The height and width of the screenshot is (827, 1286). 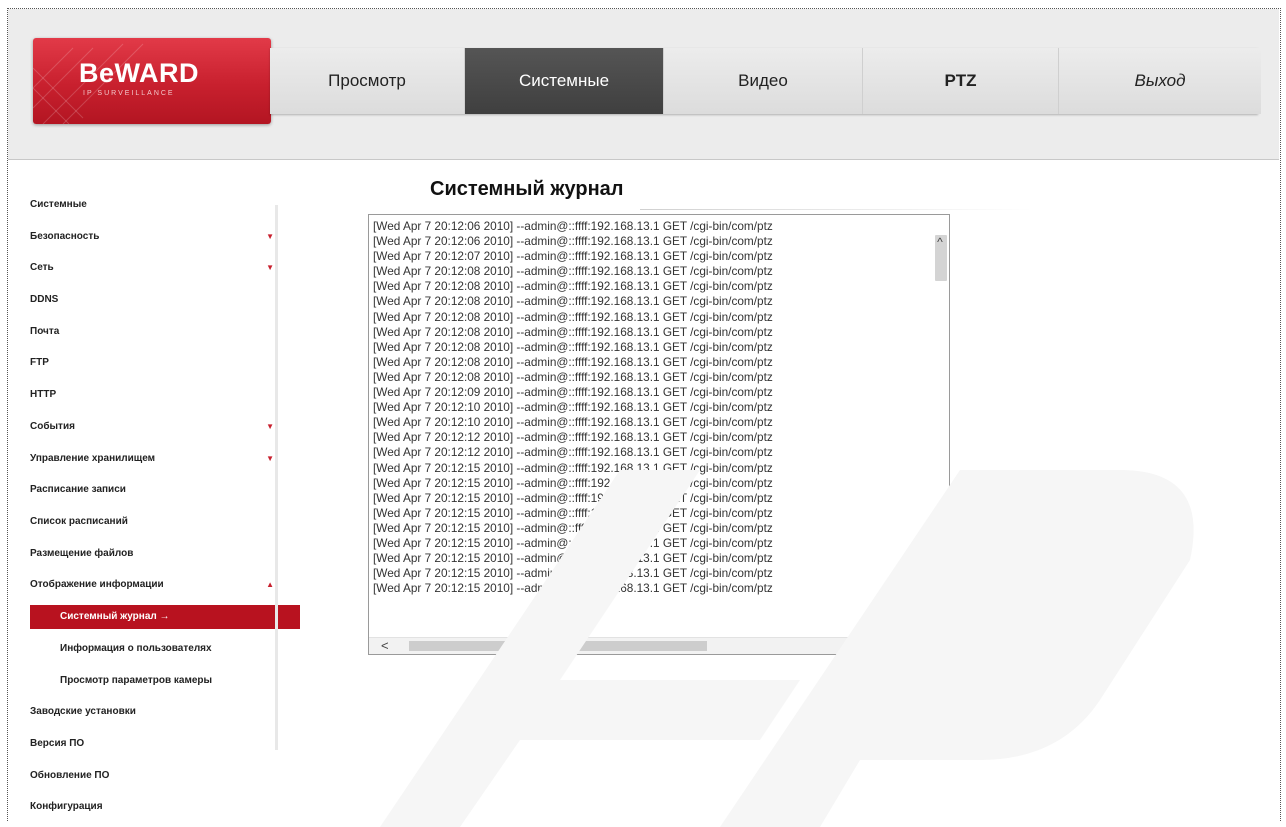 I want to click on sidebar-item-label: Почта, so click(x=45, y=331).